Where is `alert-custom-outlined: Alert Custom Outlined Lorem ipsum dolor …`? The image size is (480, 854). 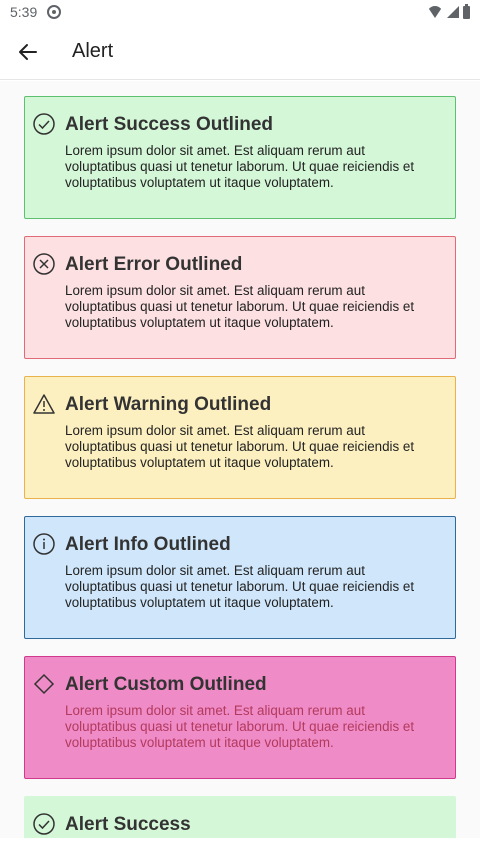
alert-custom-outlined: Alert Custom Outlined Lorem ipsum dolor … is located at coordinates (240, 717).